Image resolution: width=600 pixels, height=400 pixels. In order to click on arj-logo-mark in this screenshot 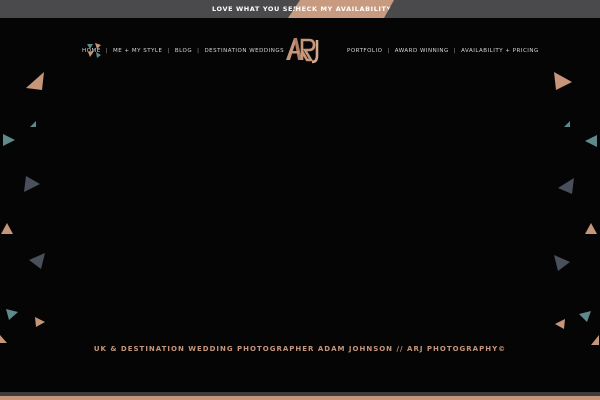, I will do `click(302, 51)`.